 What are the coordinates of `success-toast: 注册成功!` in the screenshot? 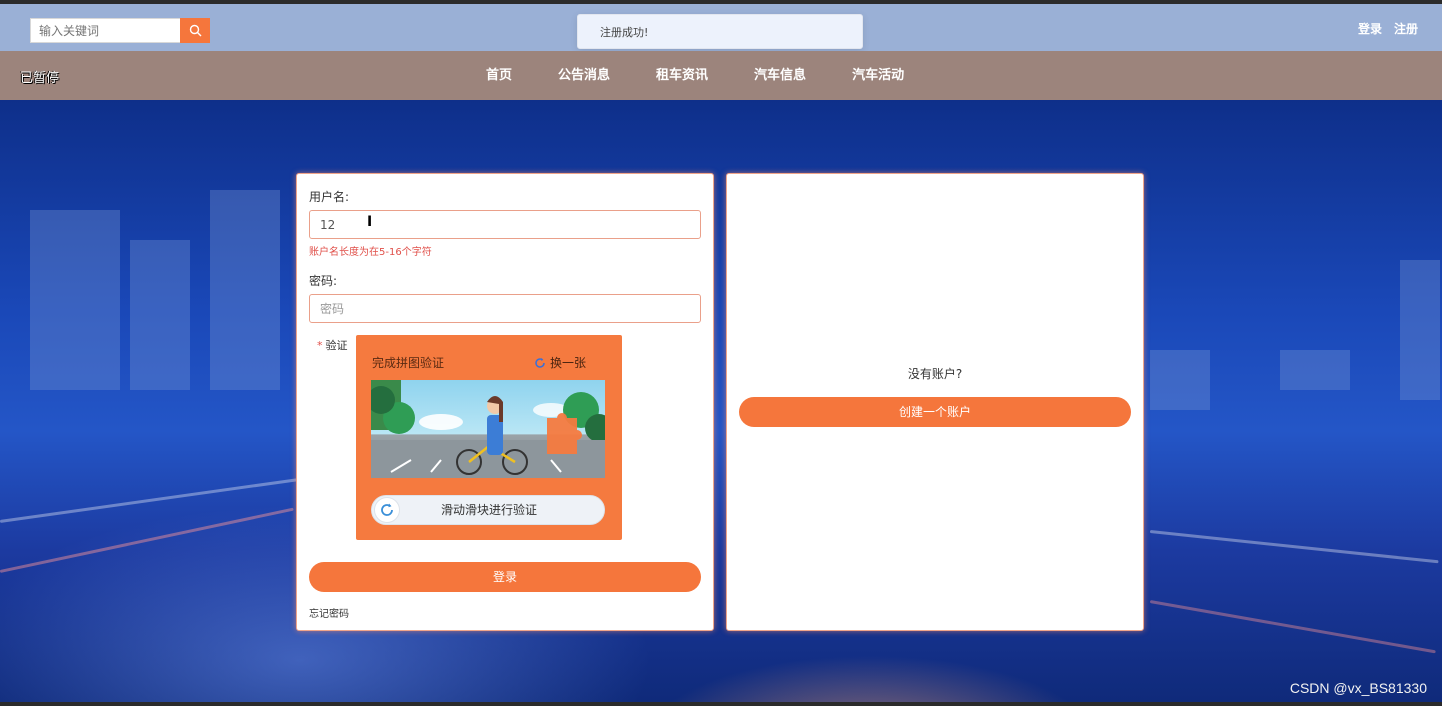 It's located at (720, 31).